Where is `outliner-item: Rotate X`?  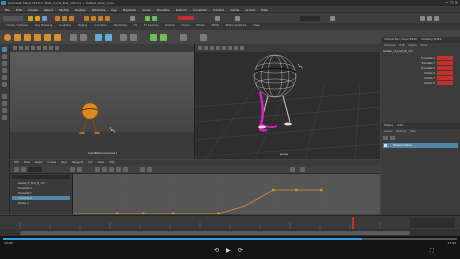 outliner-item: Rotate X is located at coordinates (41, 203).